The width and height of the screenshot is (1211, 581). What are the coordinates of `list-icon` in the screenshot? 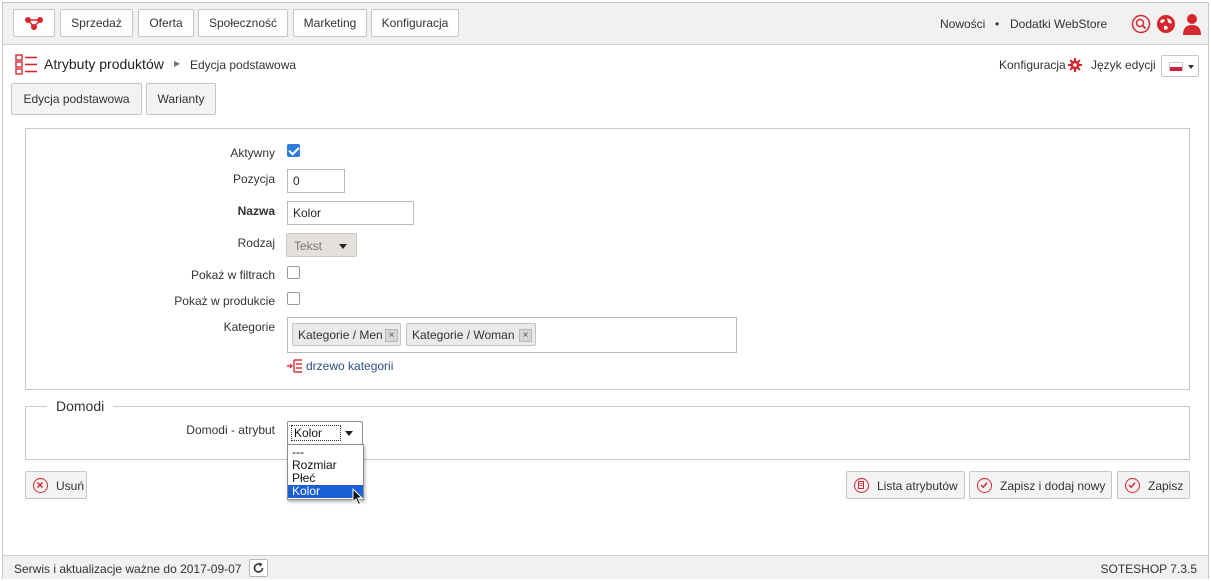 It's located at (861, 485).